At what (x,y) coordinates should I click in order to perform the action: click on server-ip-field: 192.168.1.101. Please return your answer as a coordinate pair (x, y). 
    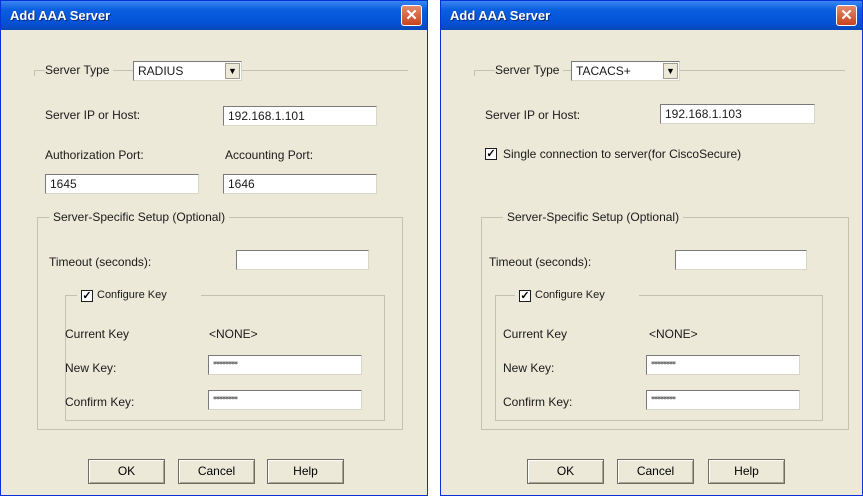
    Looking at the image, I should click on (300, 116).